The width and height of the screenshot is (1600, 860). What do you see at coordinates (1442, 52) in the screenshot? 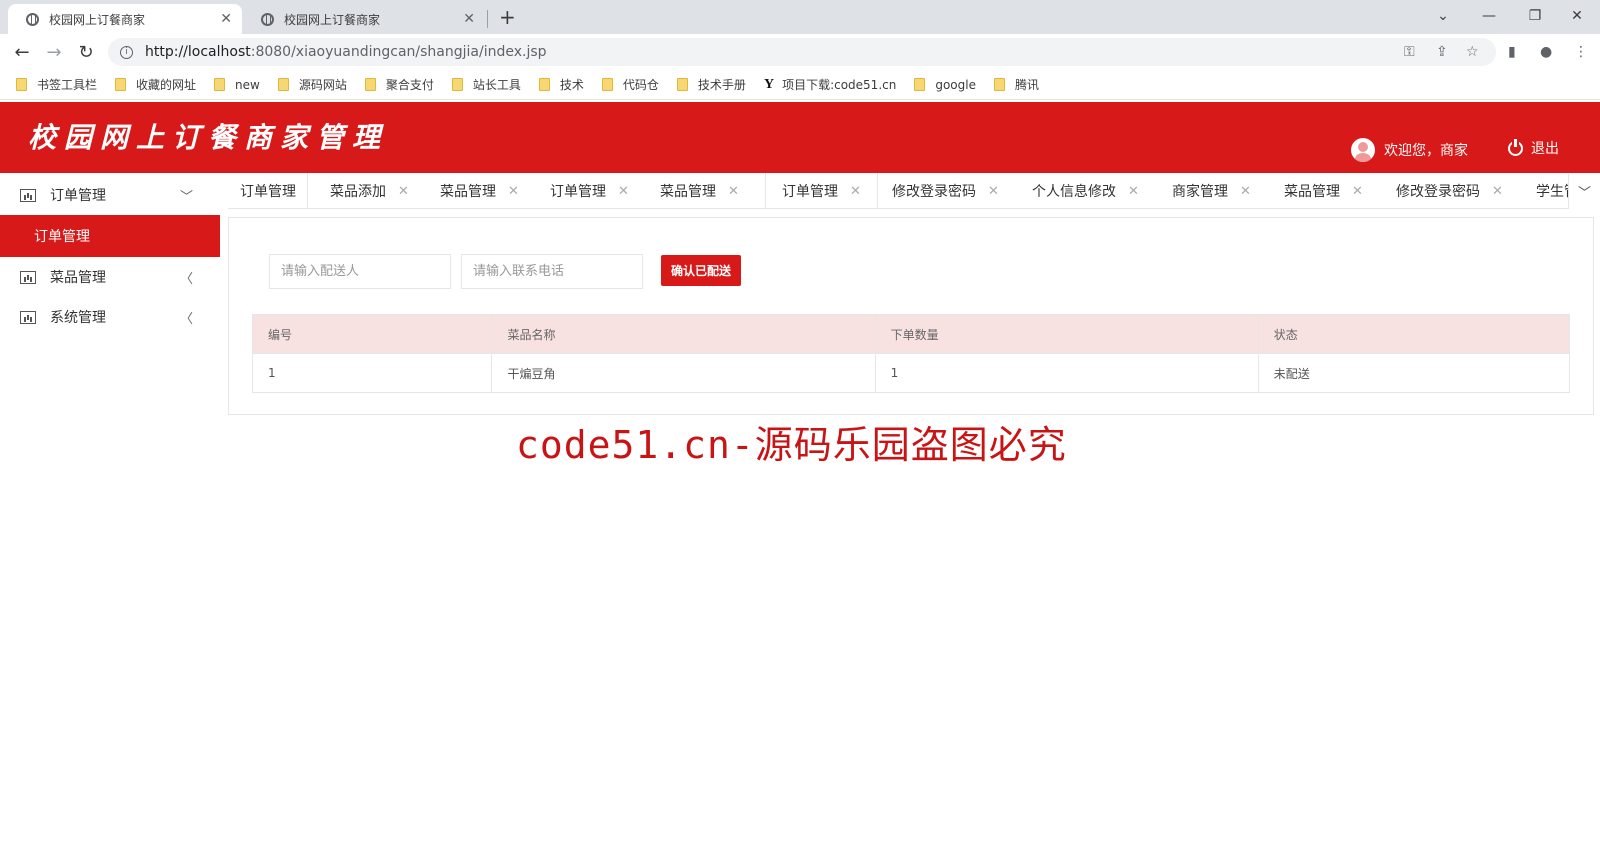
I see `share-icon: ⇪` at bounding box center [1442, 52].